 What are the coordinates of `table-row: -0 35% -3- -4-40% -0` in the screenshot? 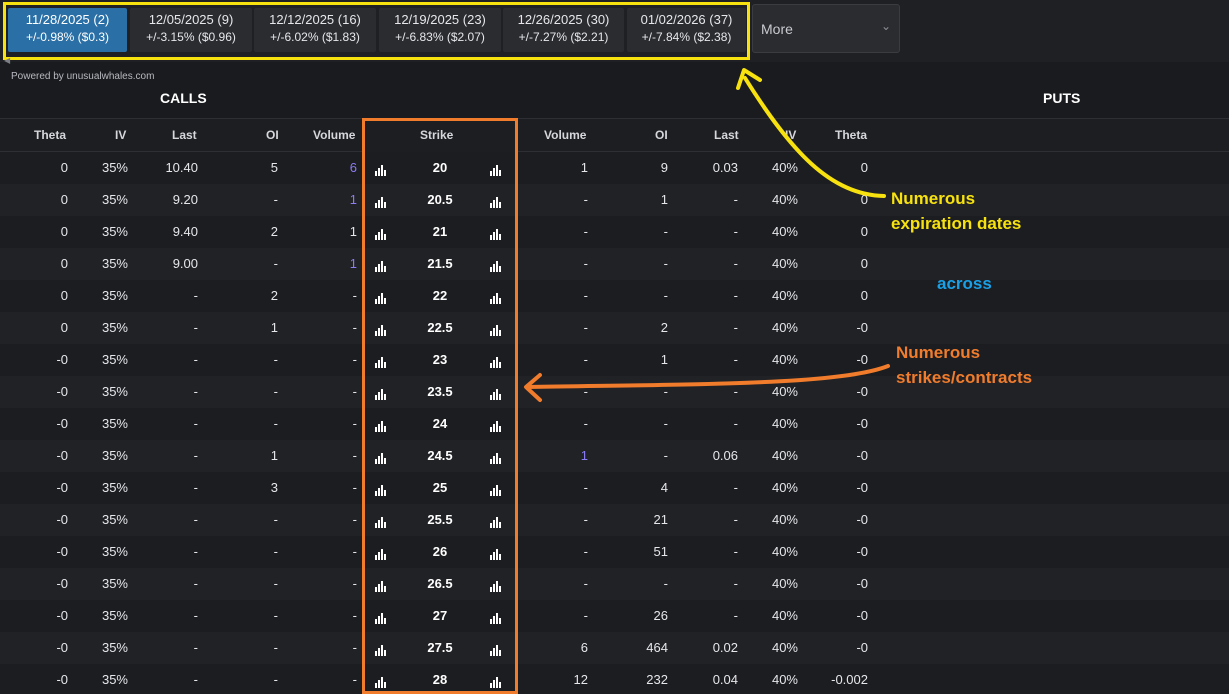 It's located at (614, 488).